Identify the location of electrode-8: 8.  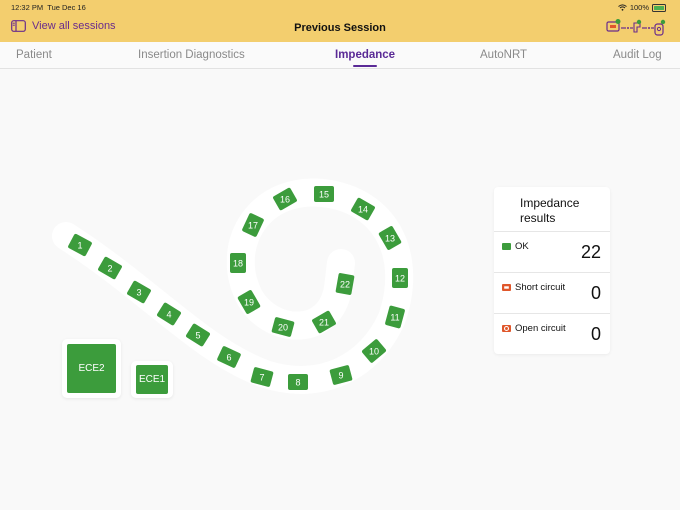
(298, 382).